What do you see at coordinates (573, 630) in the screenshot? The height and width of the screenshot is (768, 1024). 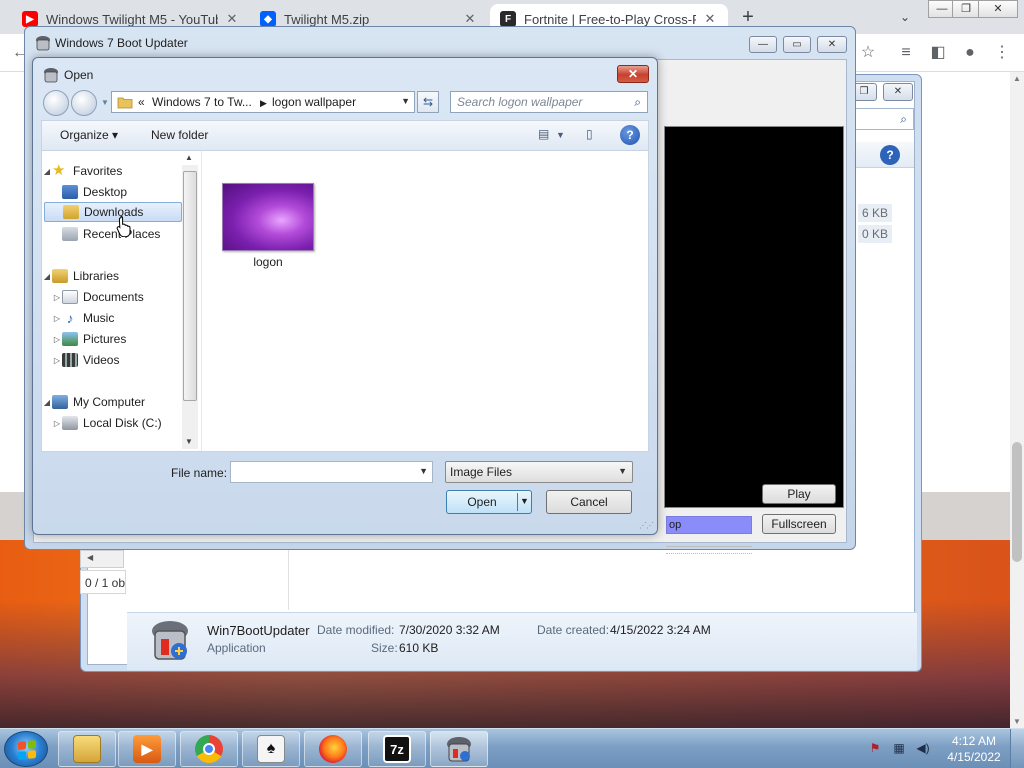 I see `date-created-label: Date created:` at bounding box center [573, 630].